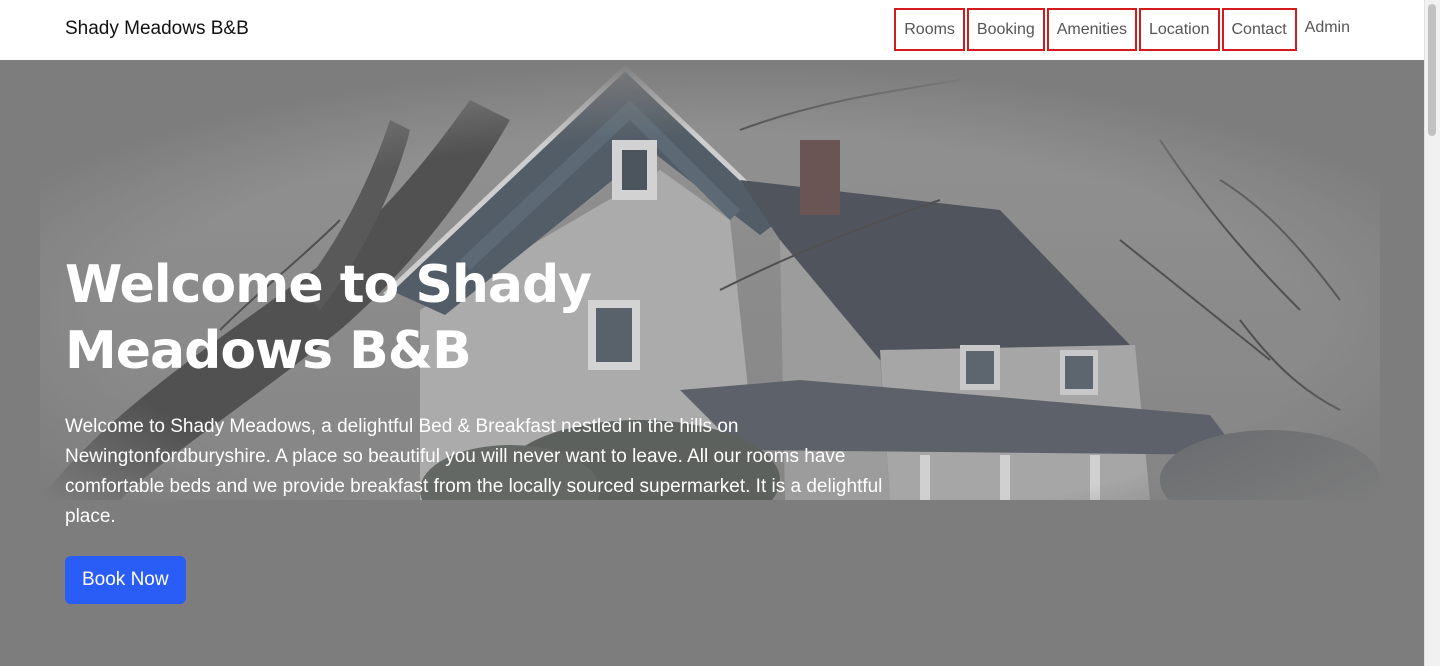  What do you see at coordinates (1091, 29) in the screenshot?
I see `nav-link-amenities: Amenities` at bounding box center [1091, 29].